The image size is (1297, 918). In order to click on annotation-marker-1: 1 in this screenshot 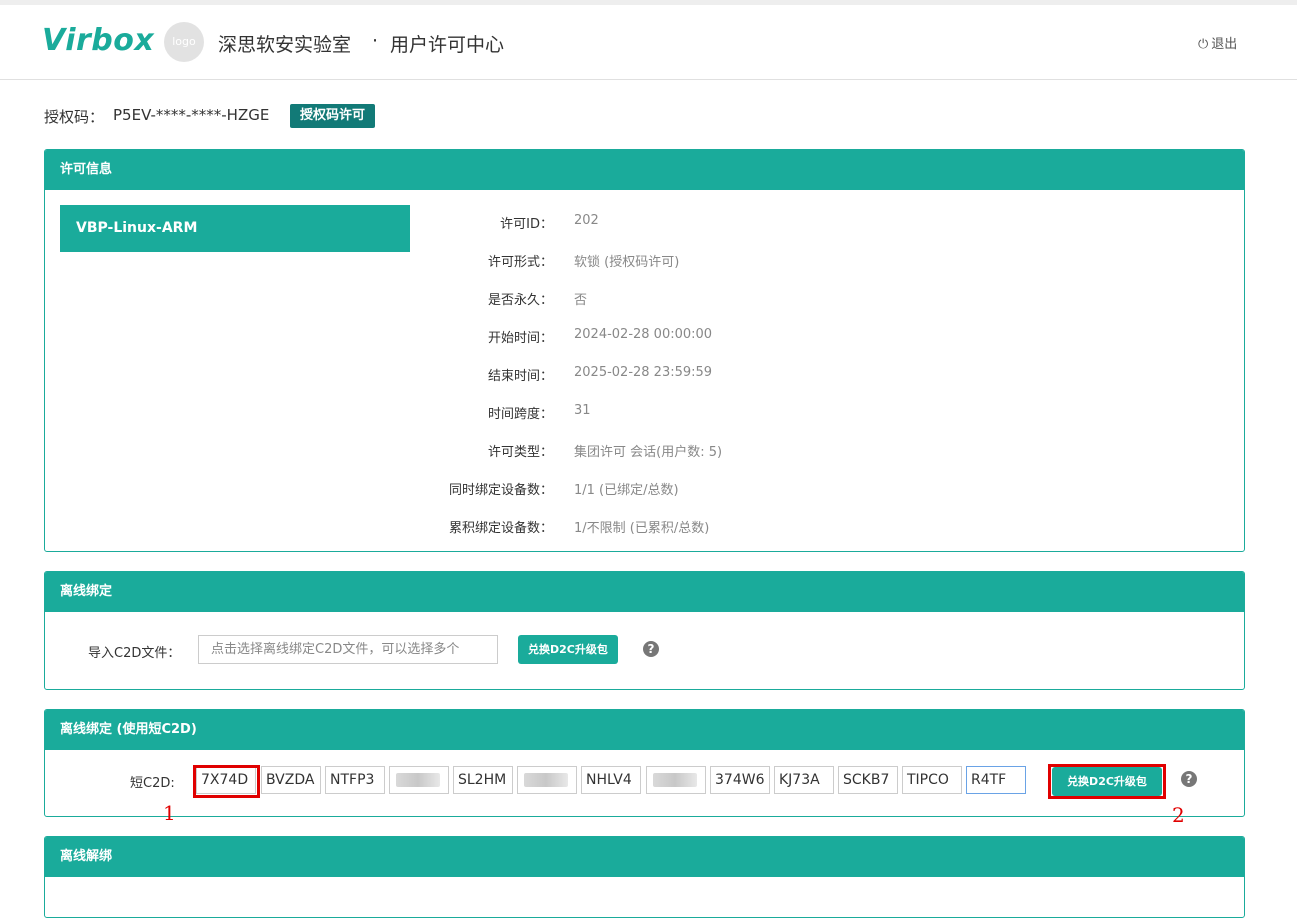, I will do `click(169, 813)`.